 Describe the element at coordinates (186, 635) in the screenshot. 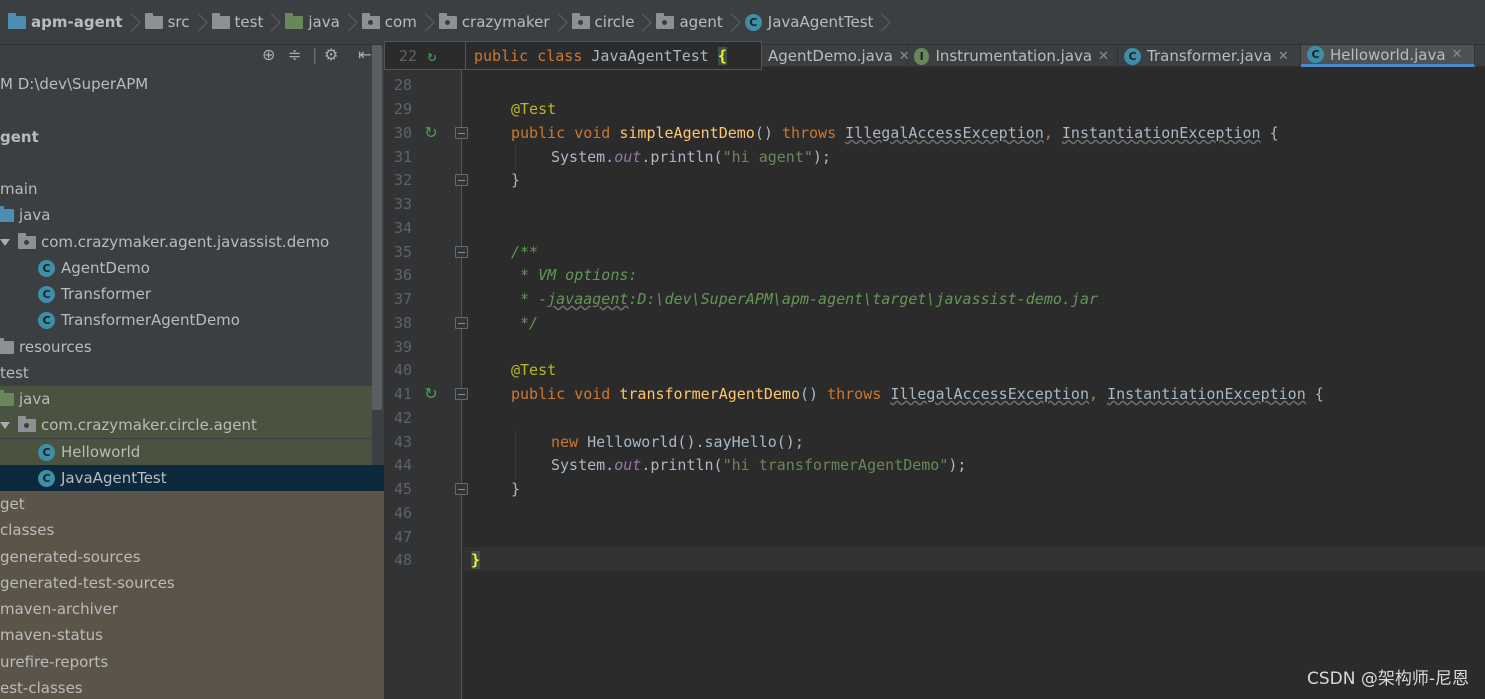

I see `tree-item-folder: maven-status` at that location.